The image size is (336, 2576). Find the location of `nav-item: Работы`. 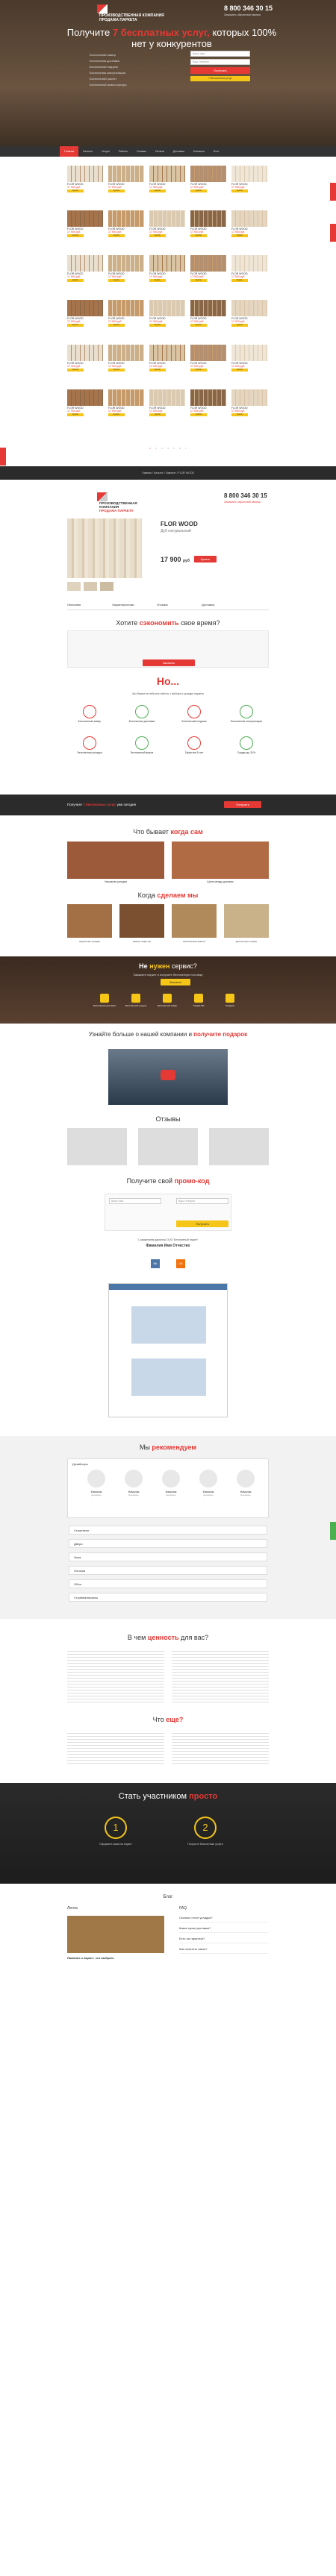

nav-item: Работы is located at coordinates (123, 151).